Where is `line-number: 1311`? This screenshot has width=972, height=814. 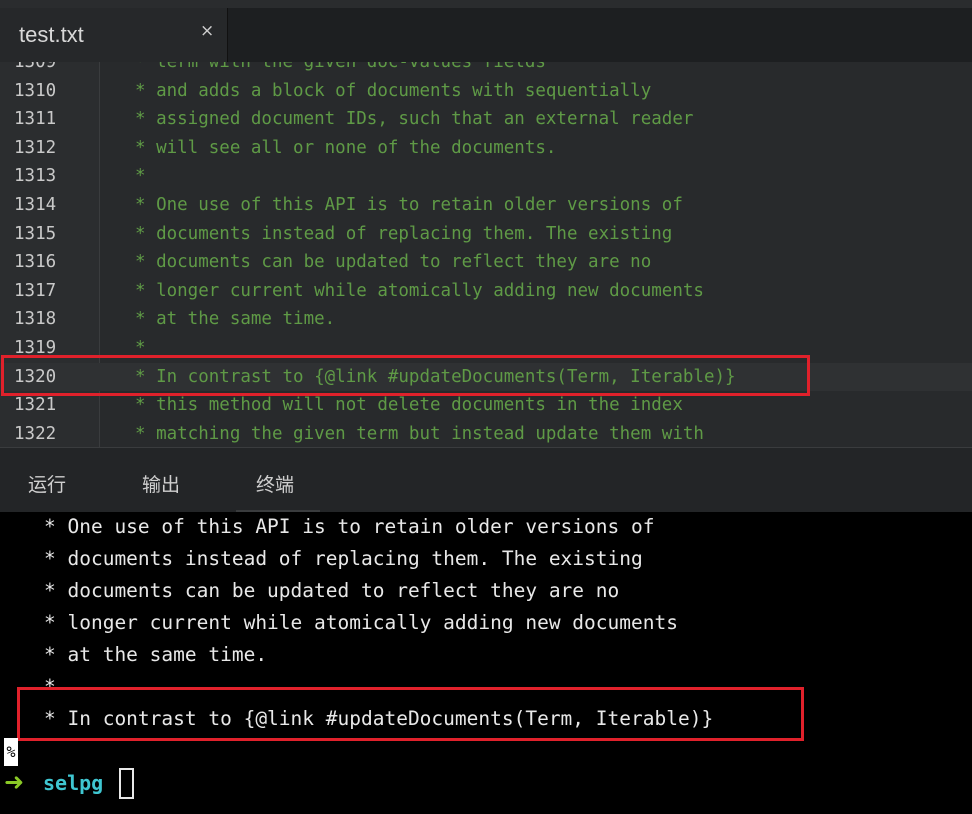
line-number: 1311 is located at coordinates (35, 119).